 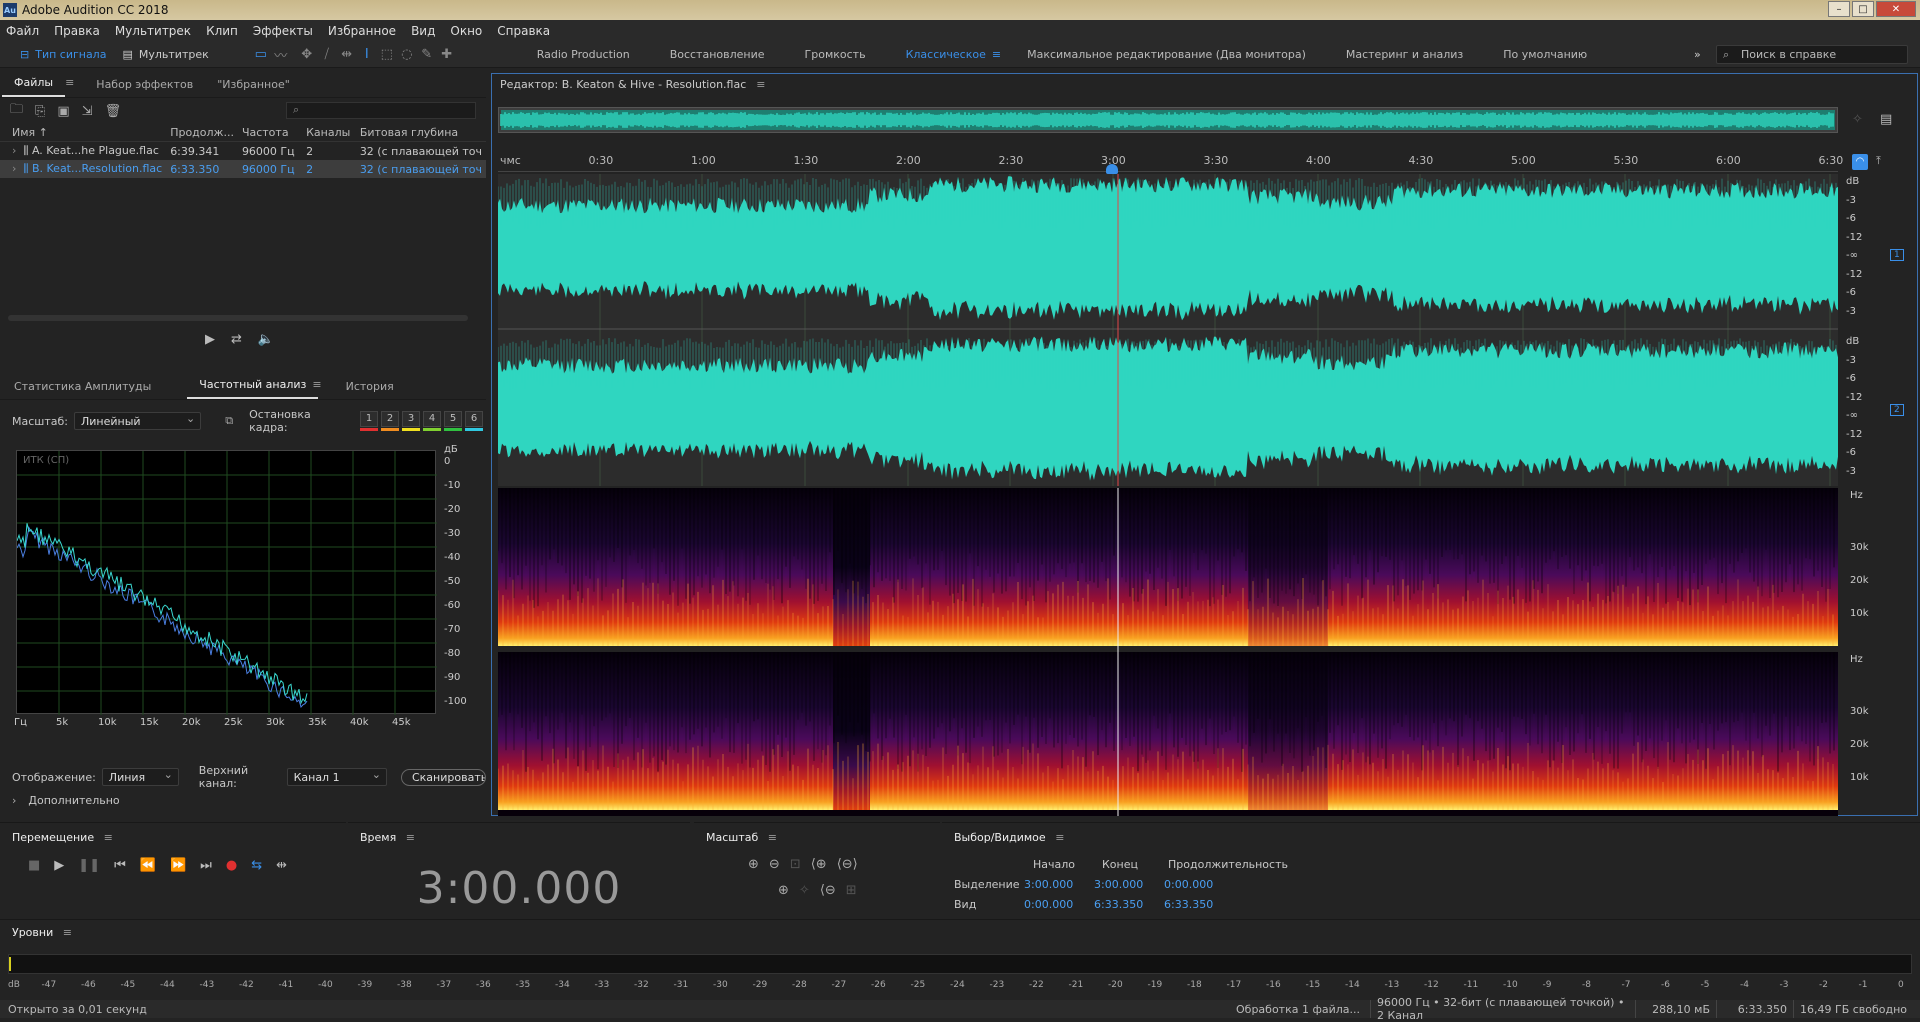 What do you see at coordinates (87, 111) in the screenshot?
I see `insert-multitrack-icon: ⇲` at bounding box center [87, 111].